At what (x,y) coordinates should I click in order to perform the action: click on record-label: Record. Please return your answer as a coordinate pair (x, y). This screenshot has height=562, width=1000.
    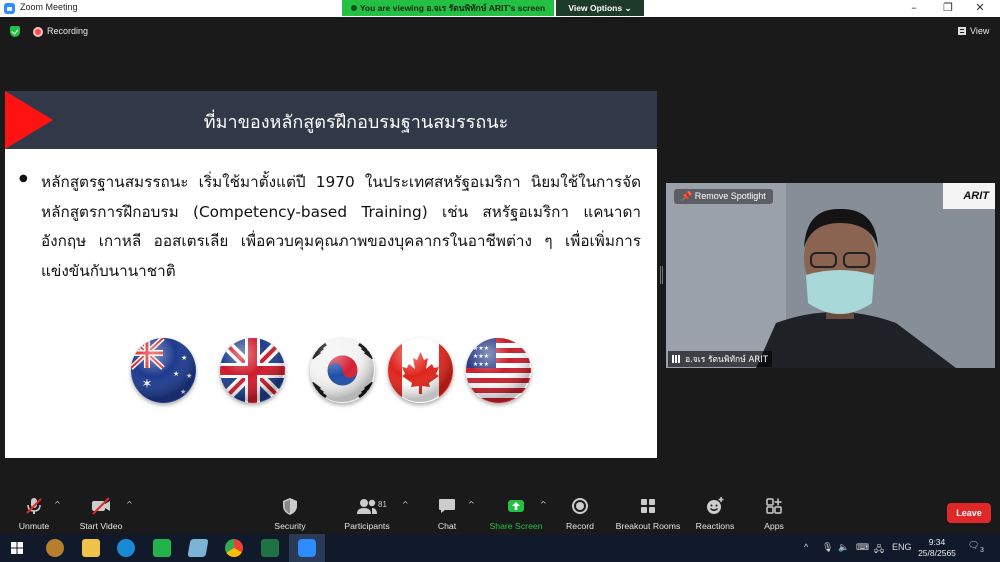
    Looking at the image, I should click on (579, 526).